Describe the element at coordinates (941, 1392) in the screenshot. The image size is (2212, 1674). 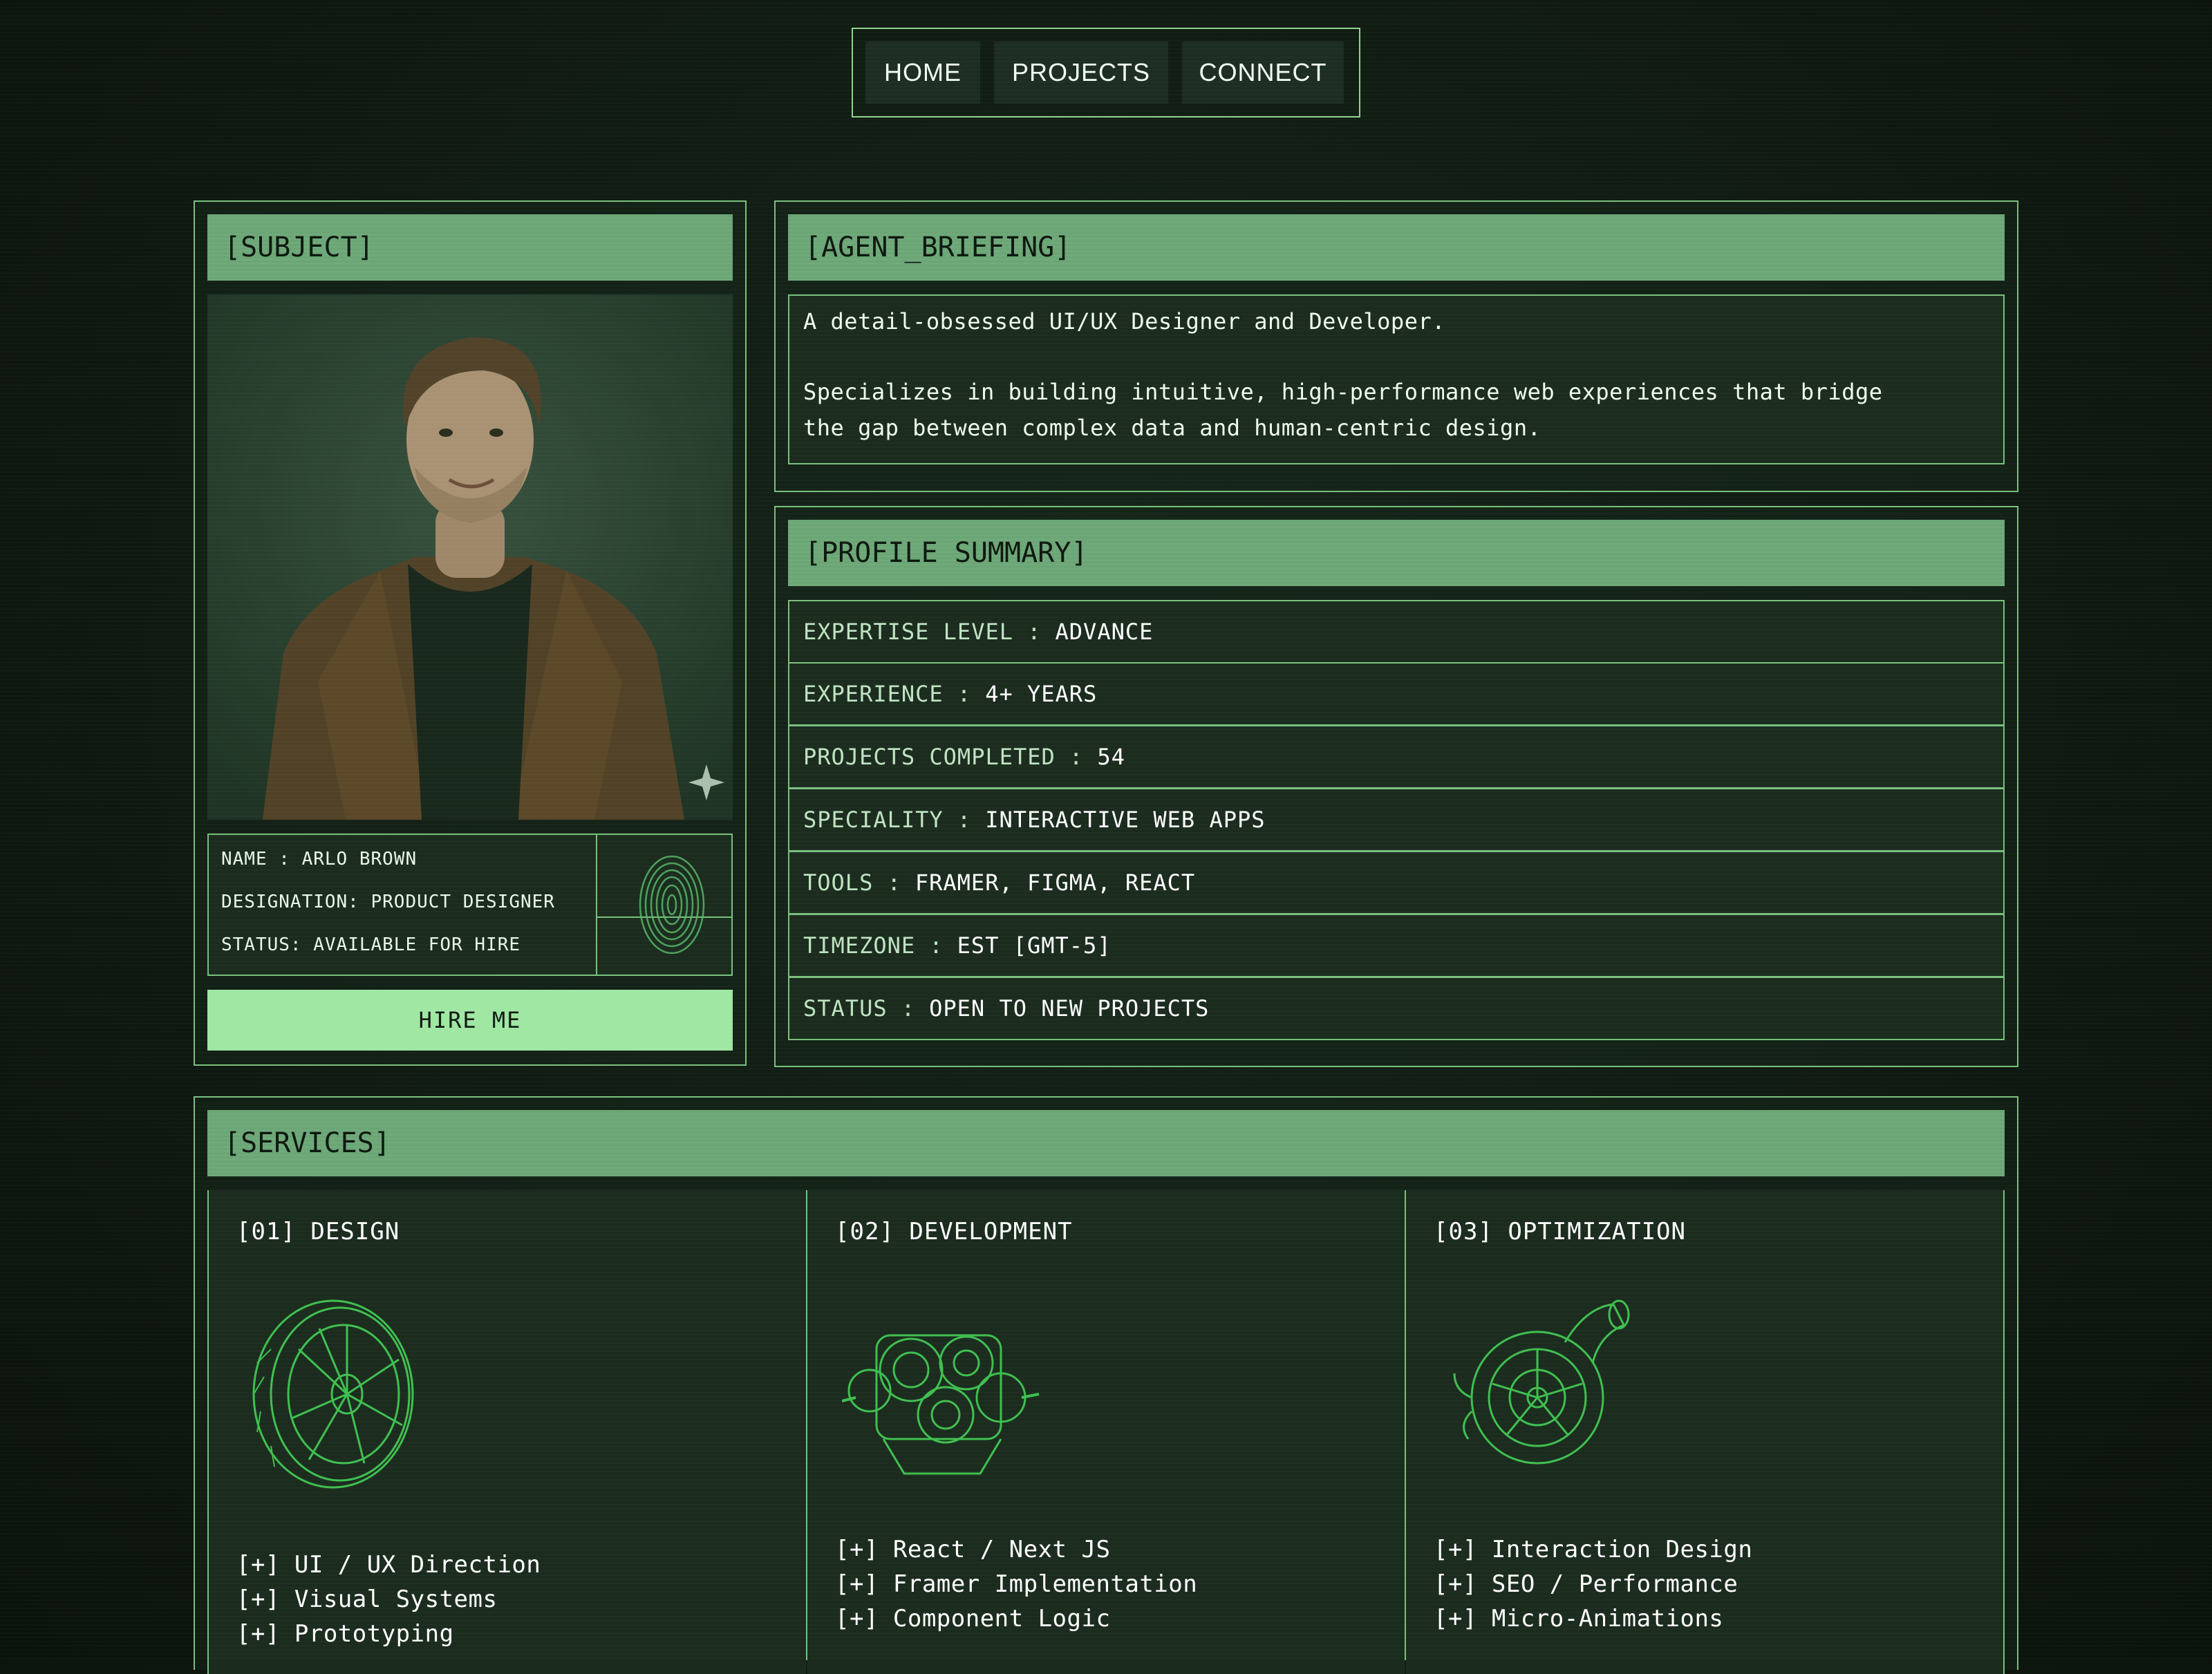
I see `gearbox-wireframe-icon` at that location.